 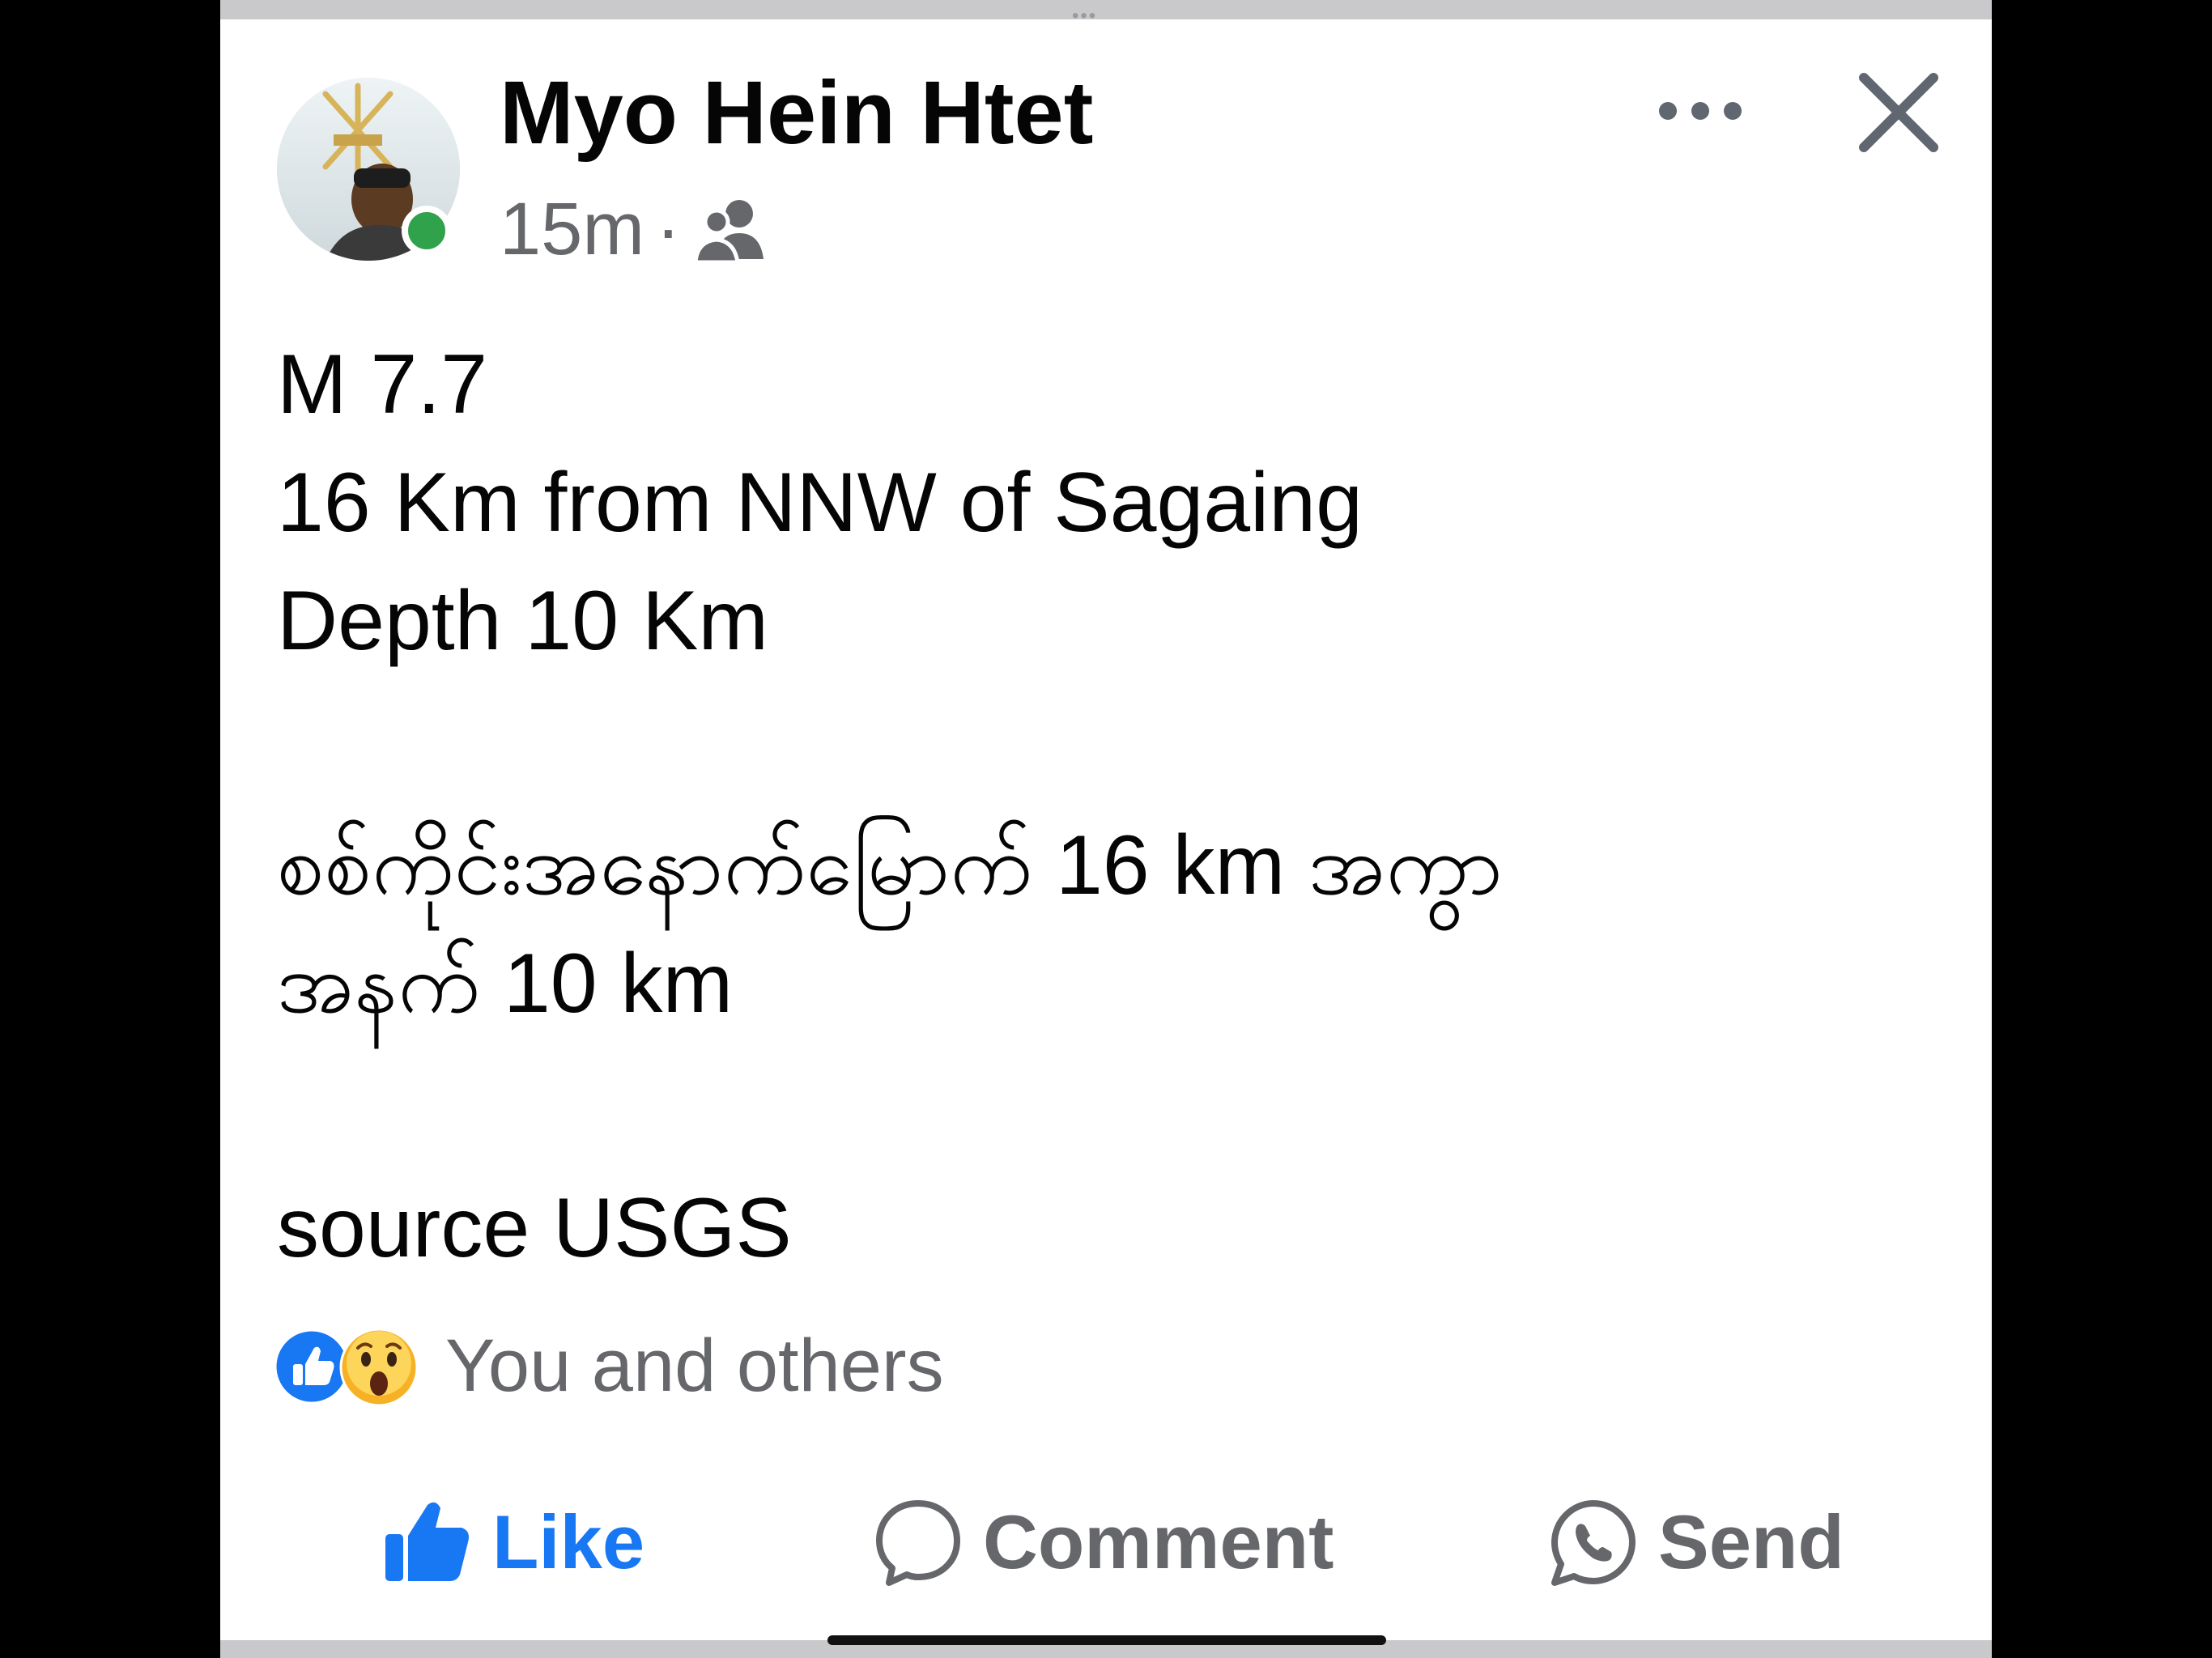 What do you see at coordinates (1159, 1541) in the screenshot?
I see `comment-label: Comment` at bounding box center [1159, 1541].